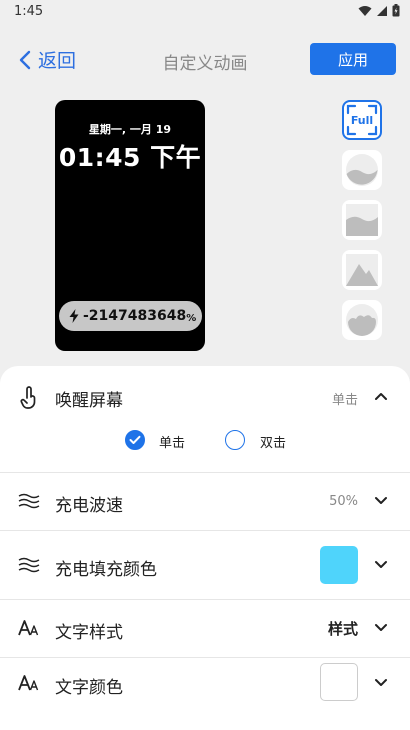 The width and height of the screenshot is (410, 730). I want to click on lightning-icon, so click(74, 316).